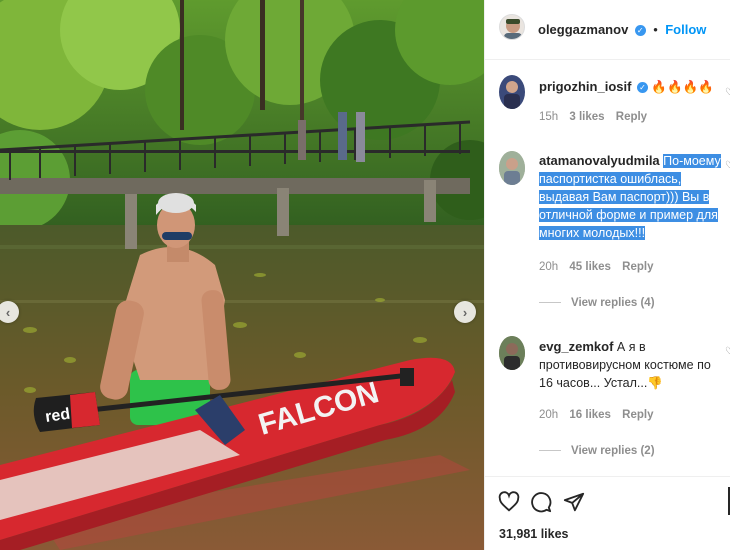 This screenshot has height=550, width=730. Describe the element at coordinates (631, 347) in the screenshot. I see `comment-text-line: А я в` at that location.